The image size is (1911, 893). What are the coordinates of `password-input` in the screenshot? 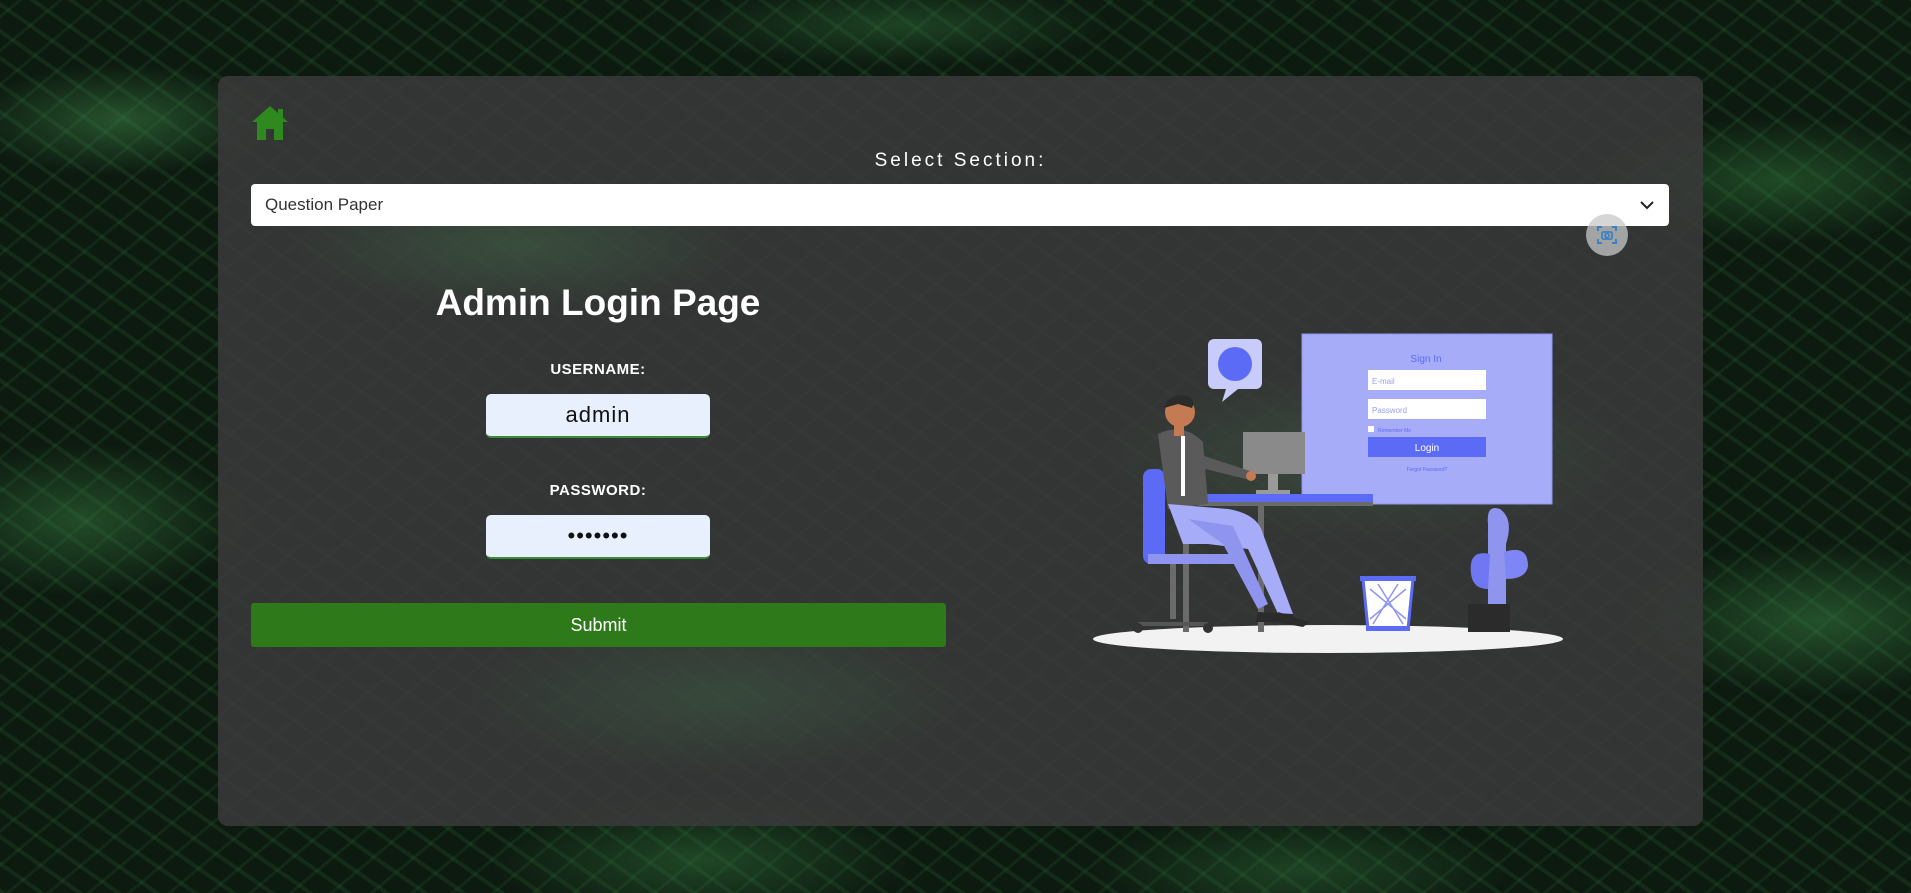 It's located at (598, 537).